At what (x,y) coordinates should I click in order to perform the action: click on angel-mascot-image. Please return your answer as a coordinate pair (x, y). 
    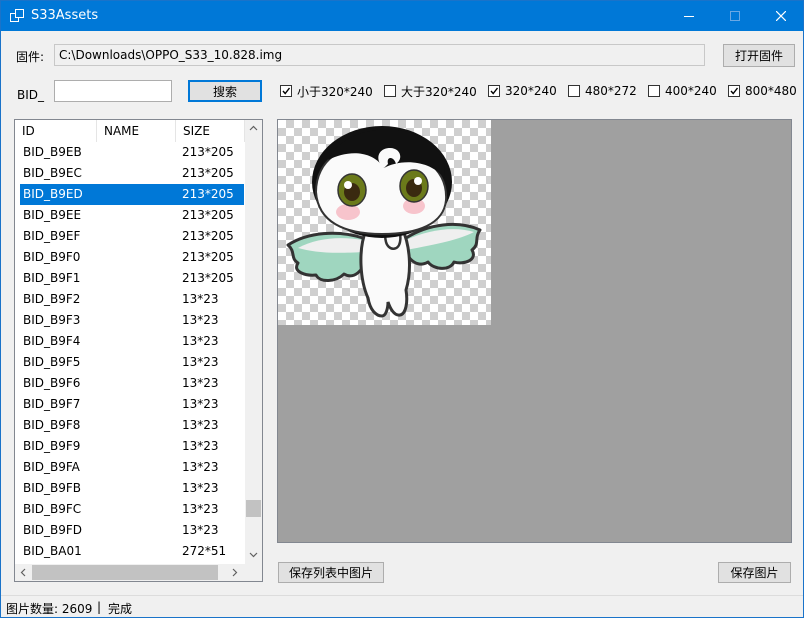
    Looking at the image, I should click on (384, 222).